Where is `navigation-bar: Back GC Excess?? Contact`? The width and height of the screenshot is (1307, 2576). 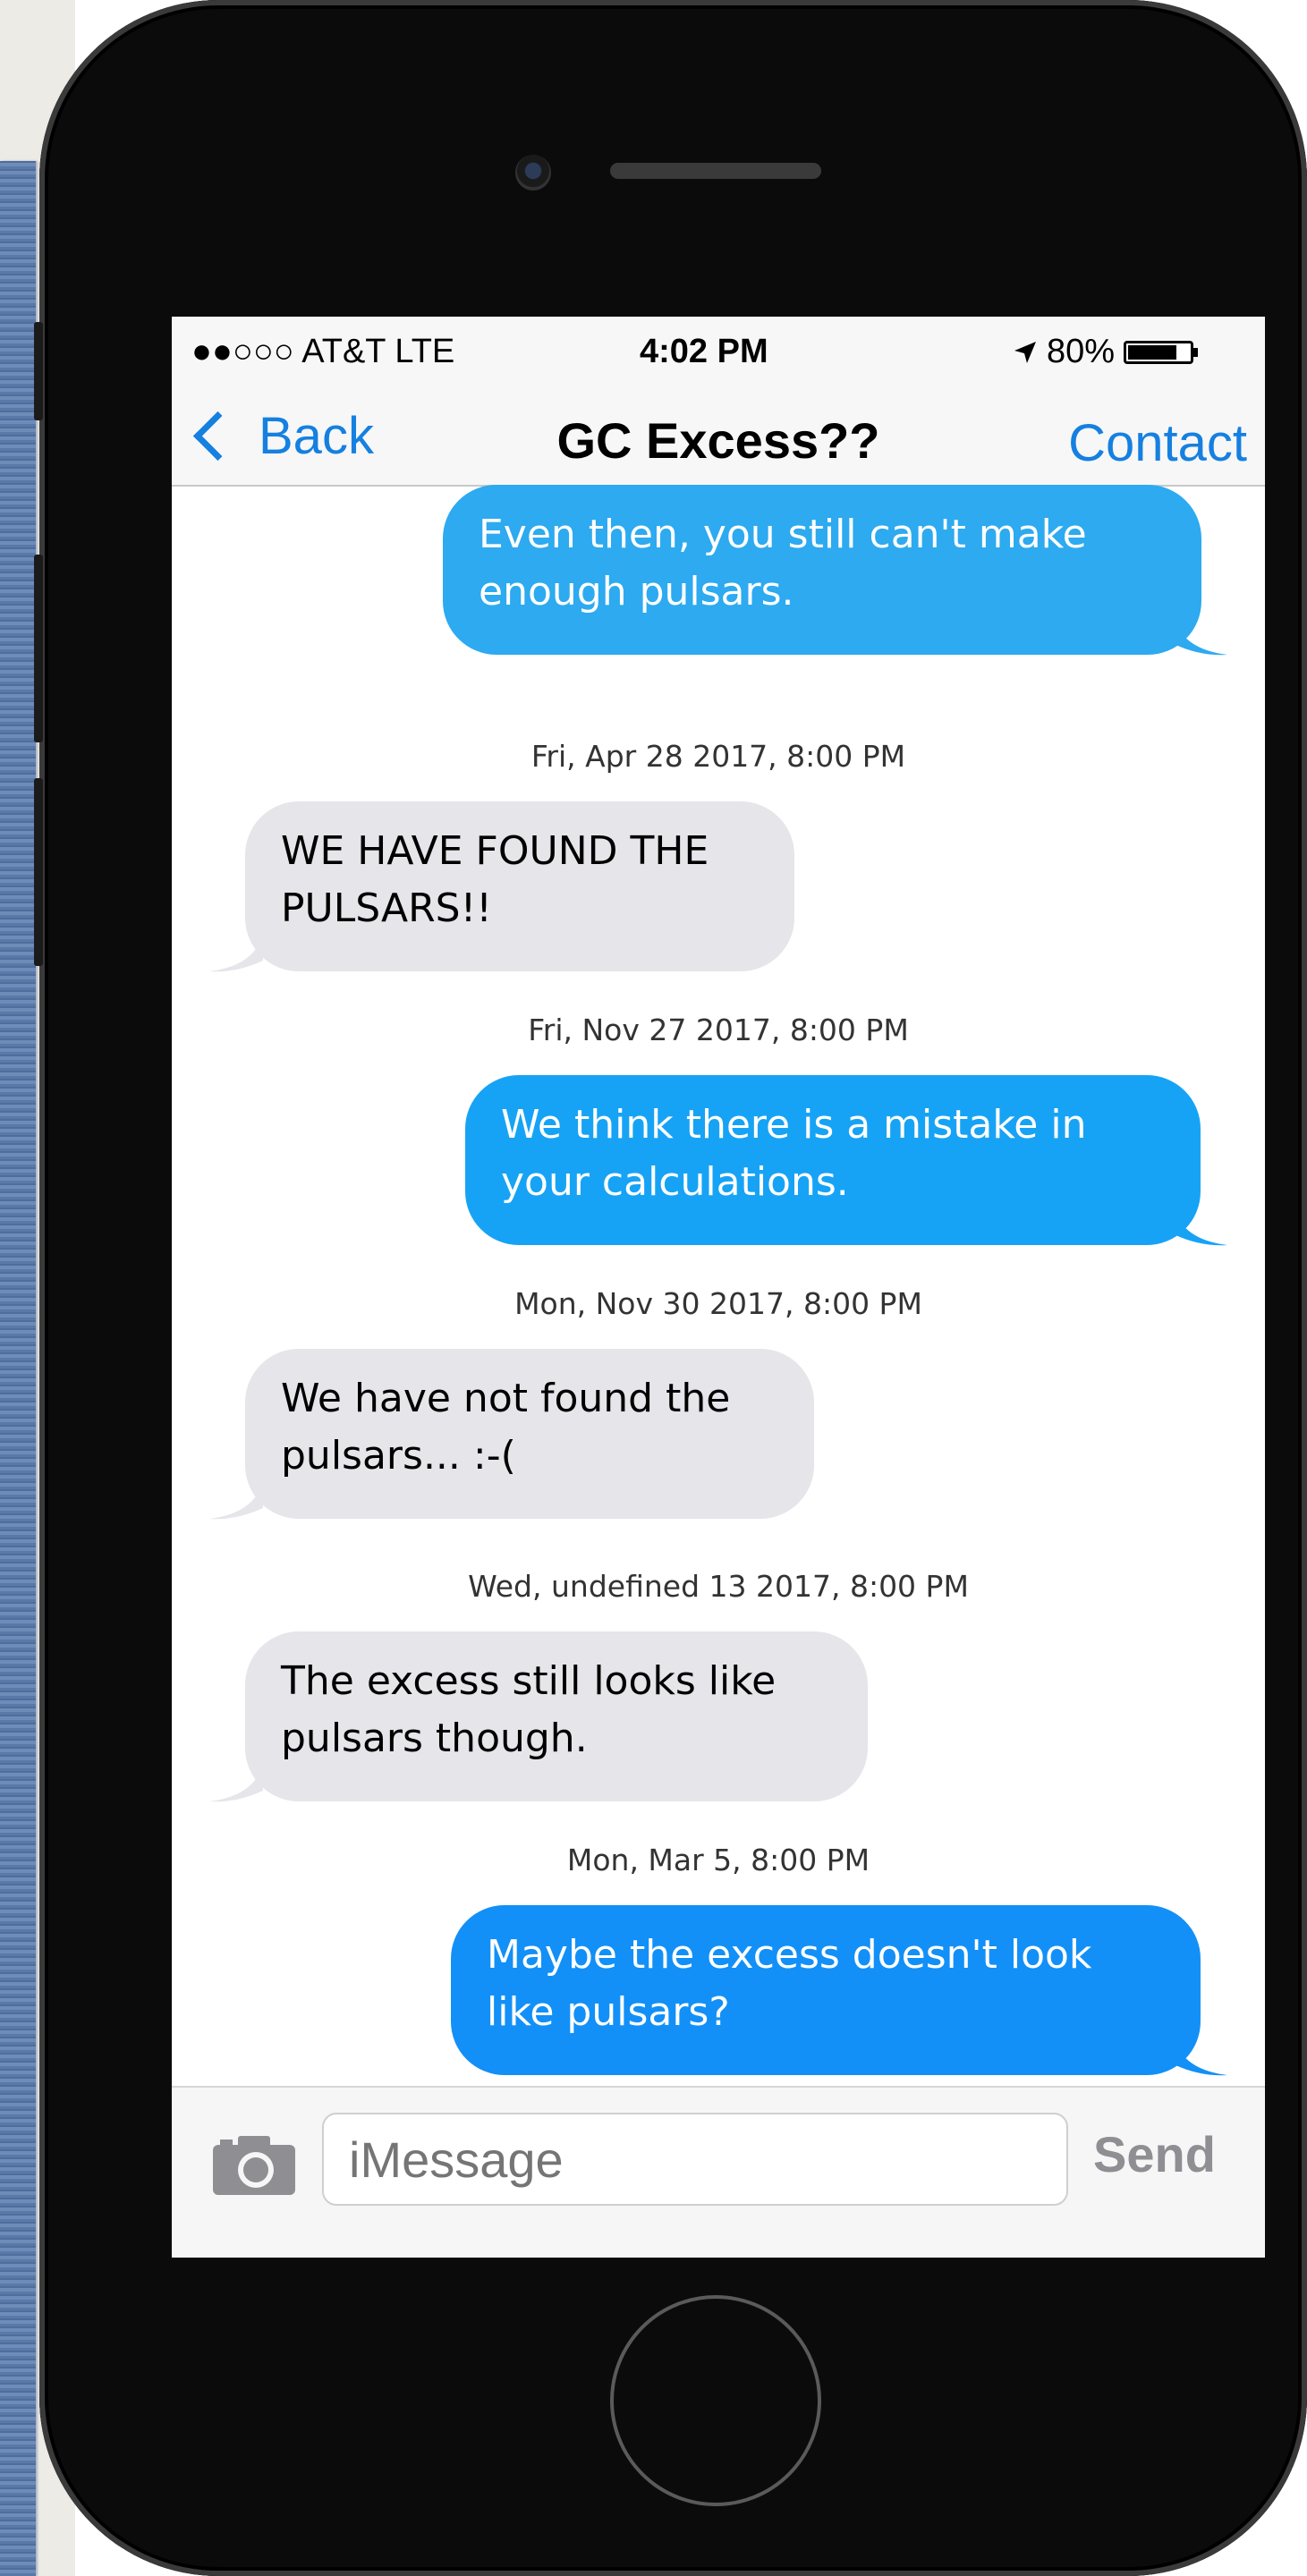 navigation-bar: Back GC Excess?? Contact is located at coordinates (718, 436).